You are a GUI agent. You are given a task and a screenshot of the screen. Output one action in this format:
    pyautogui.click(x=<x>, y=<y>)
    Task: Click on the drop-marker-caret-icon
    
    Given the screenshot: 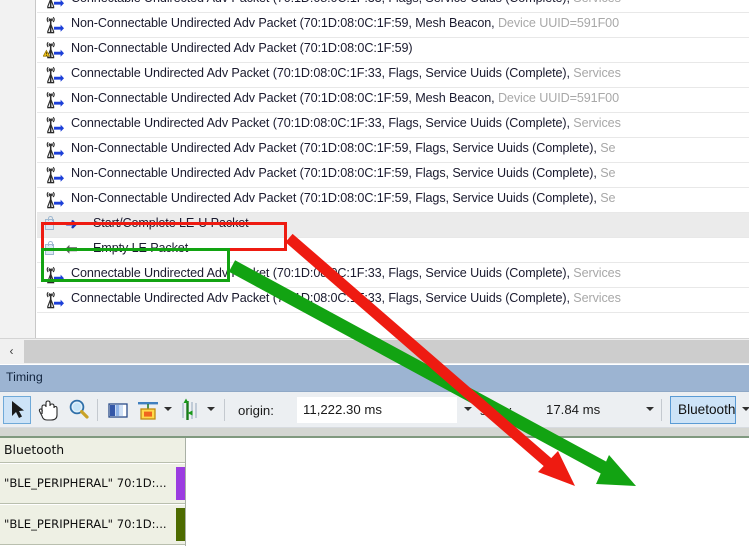 What is the action you would take?
    pyautogui.click(x=168, y=409)
    